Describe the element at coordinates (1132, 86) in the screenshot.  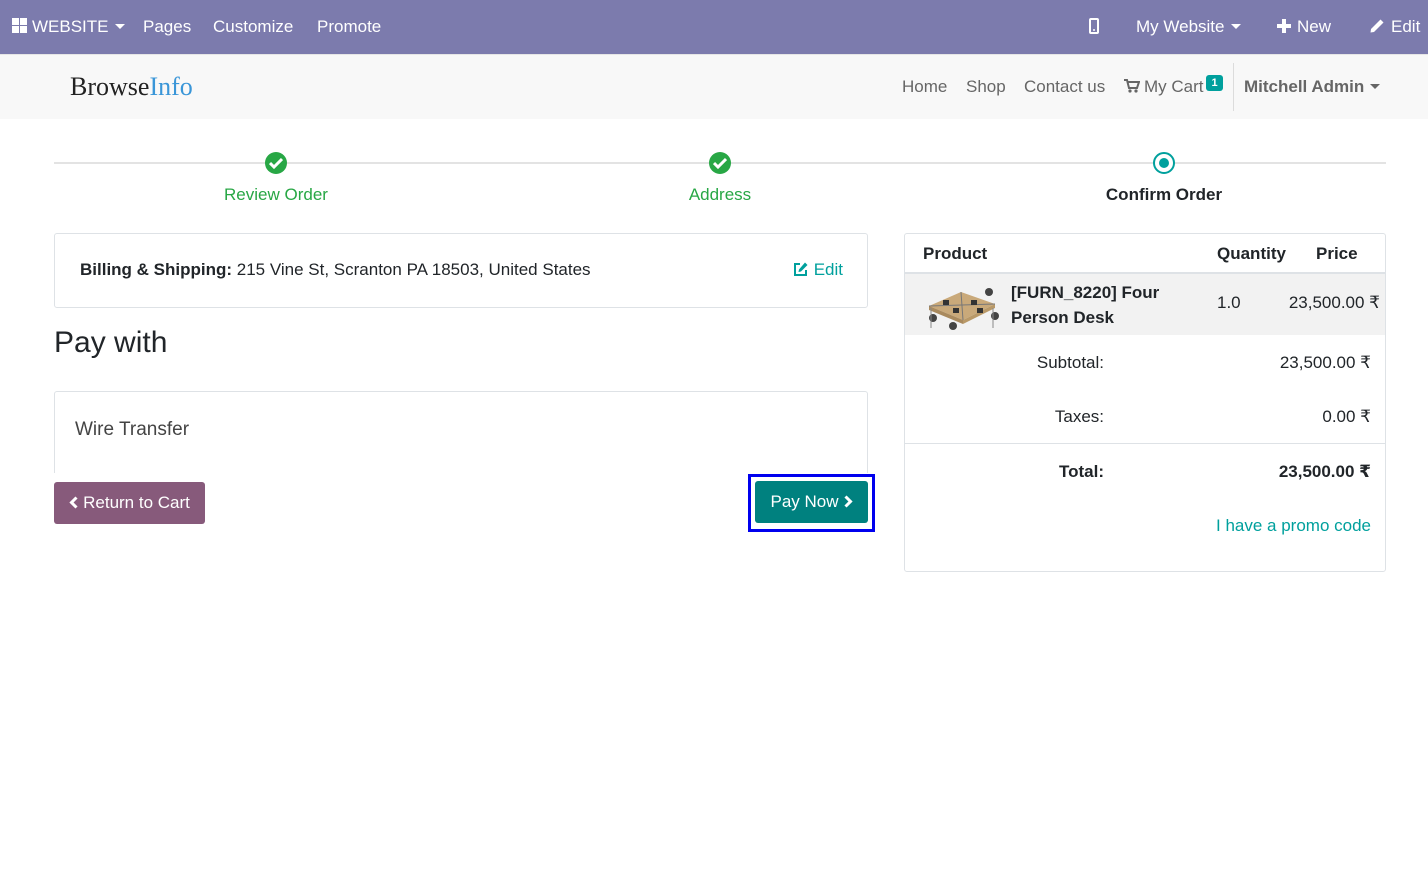
I see `shopping-cart-icon` at that location.